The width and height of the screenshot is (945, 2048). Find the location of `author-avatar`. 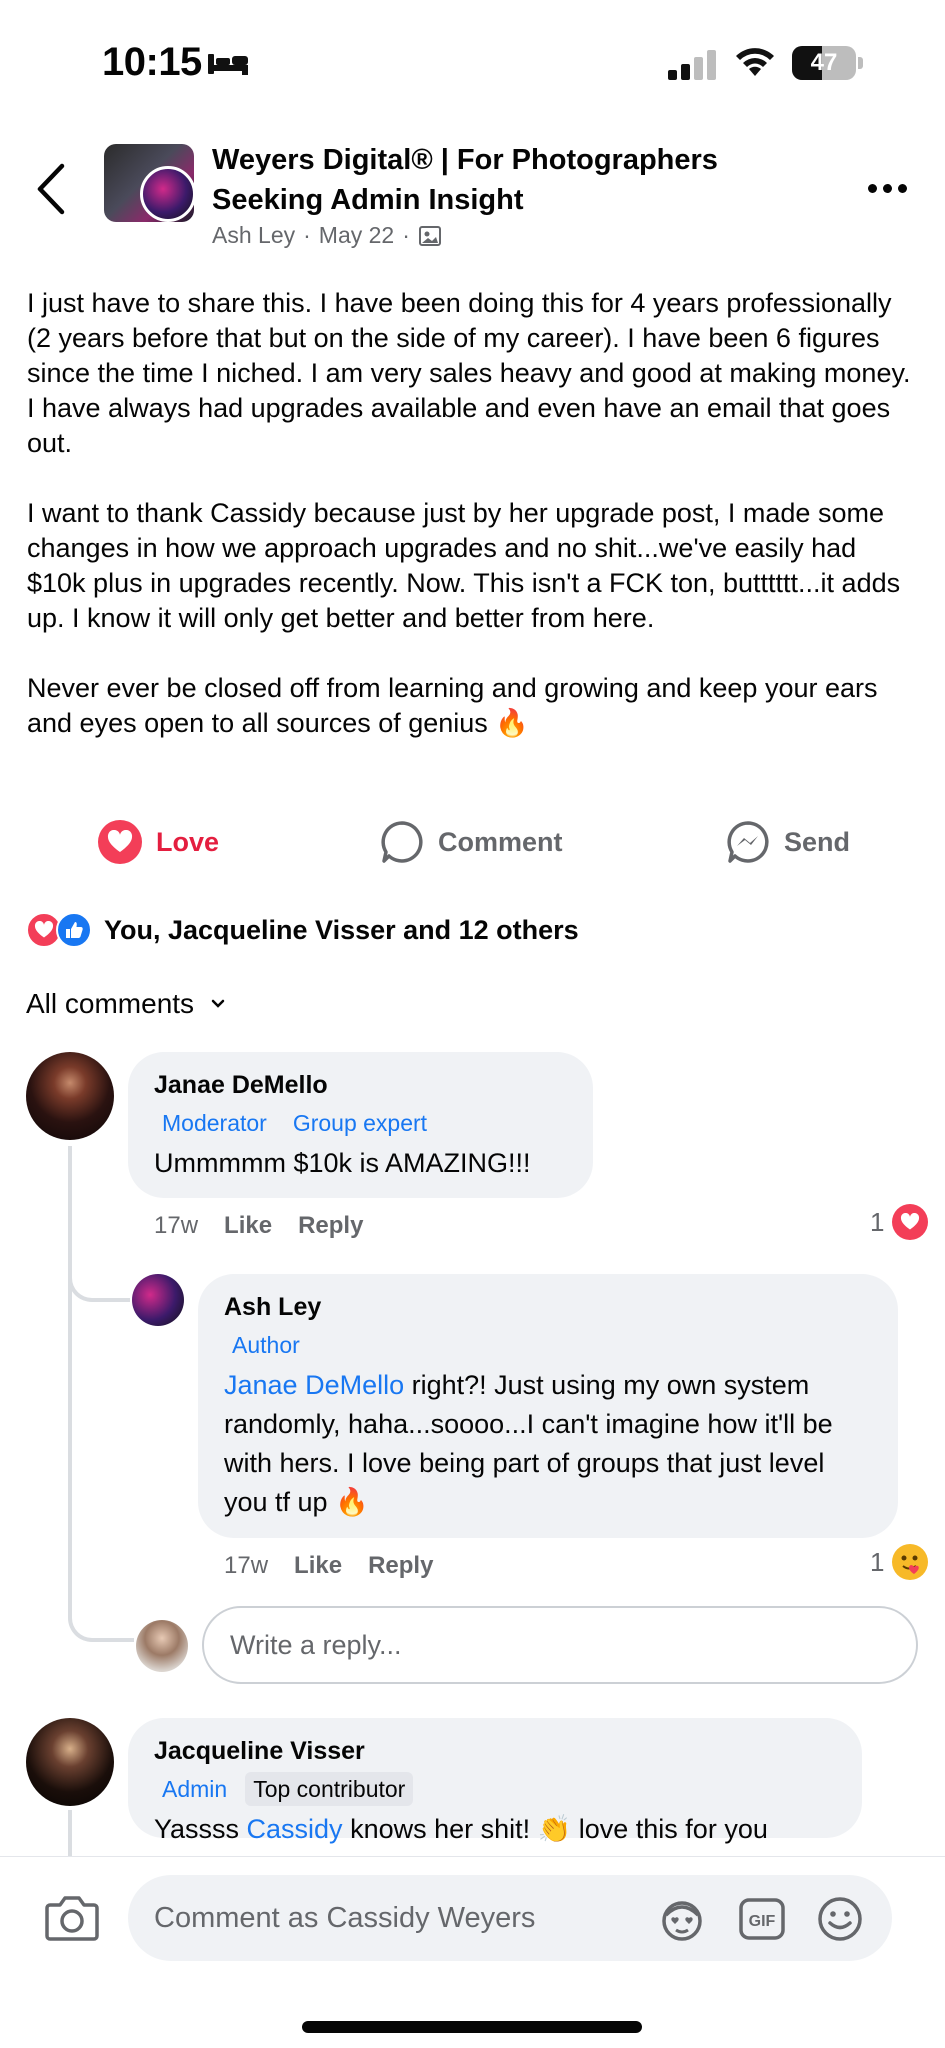

author-avatar is located at coordinates (167, 194).